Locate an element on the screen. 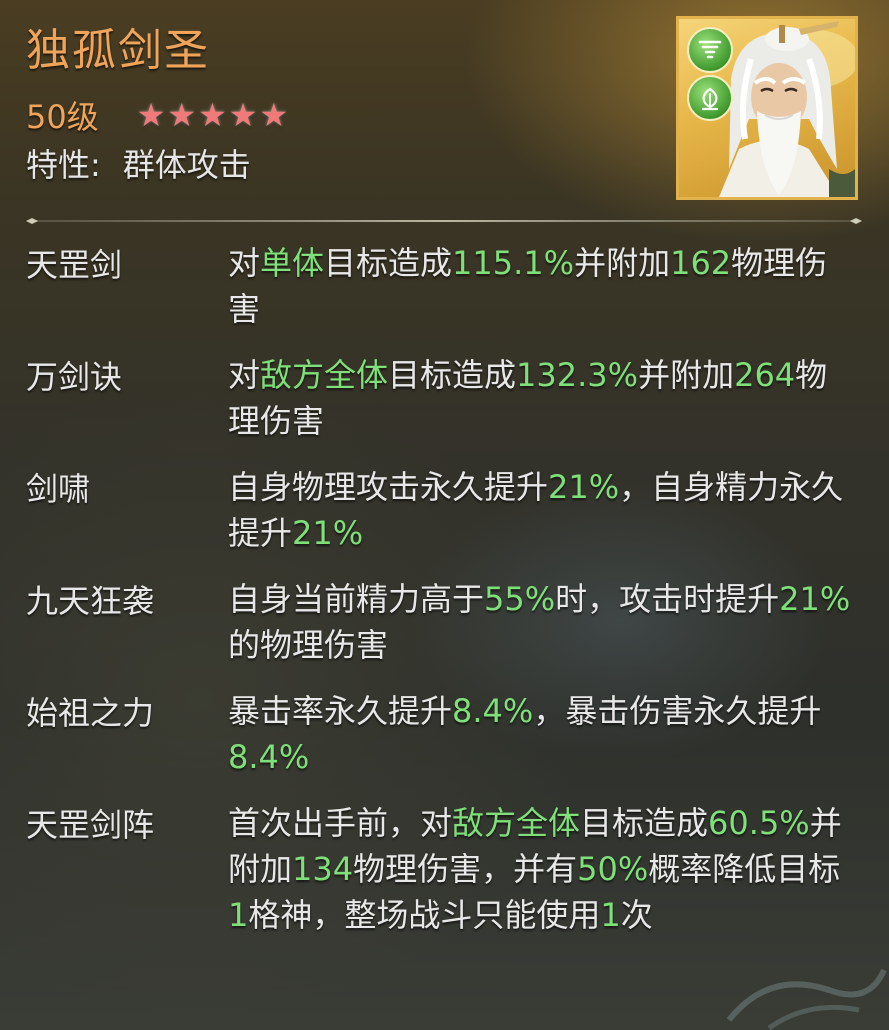  tornado-glyph is located at coordinates (710, 49).